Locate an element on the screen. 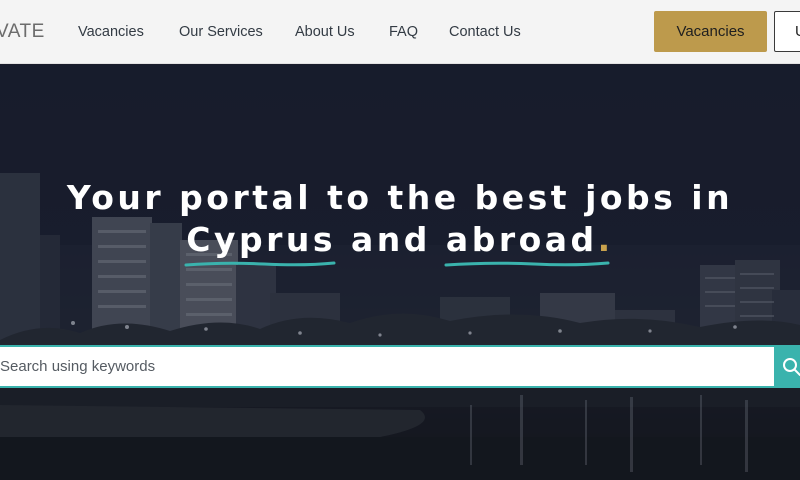 Image resolution: width=800 pixels, height=480 pixels. nav-link-our-services: Our Services is located at coordinates (221, 32).